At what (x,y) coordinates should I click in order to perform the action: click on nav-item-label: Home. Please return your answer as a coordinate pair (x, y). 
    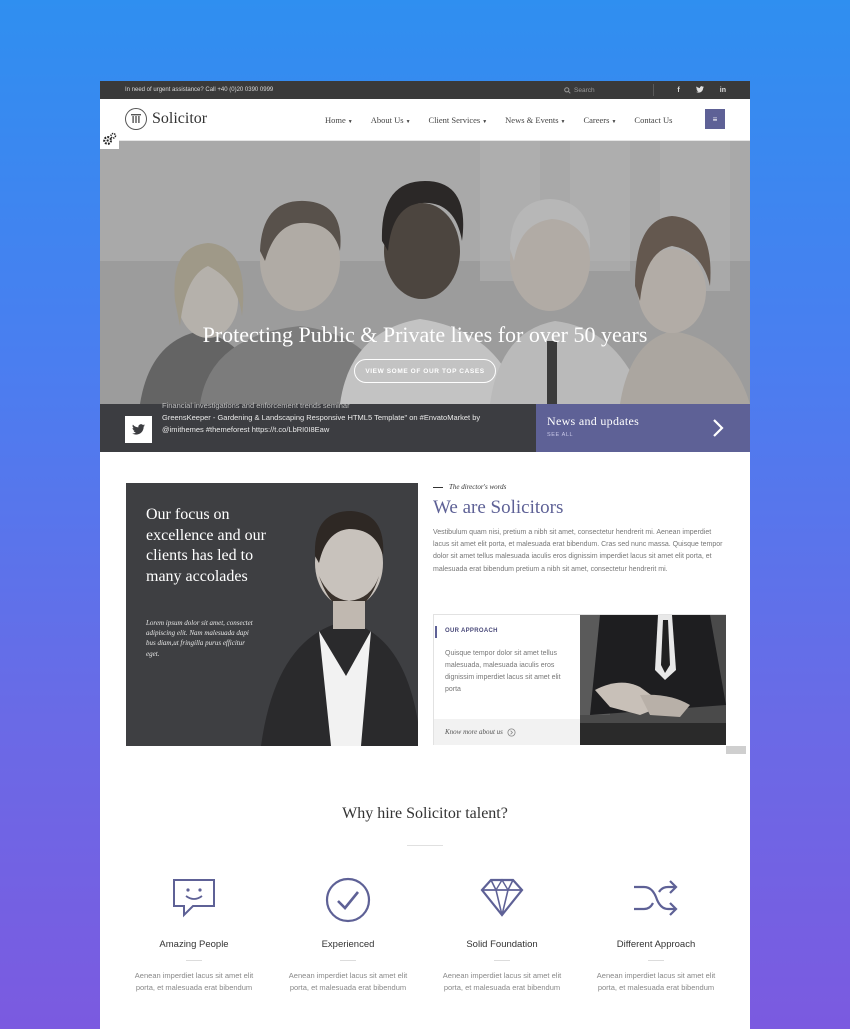
    Looking at the image, I should click on (335, 120).